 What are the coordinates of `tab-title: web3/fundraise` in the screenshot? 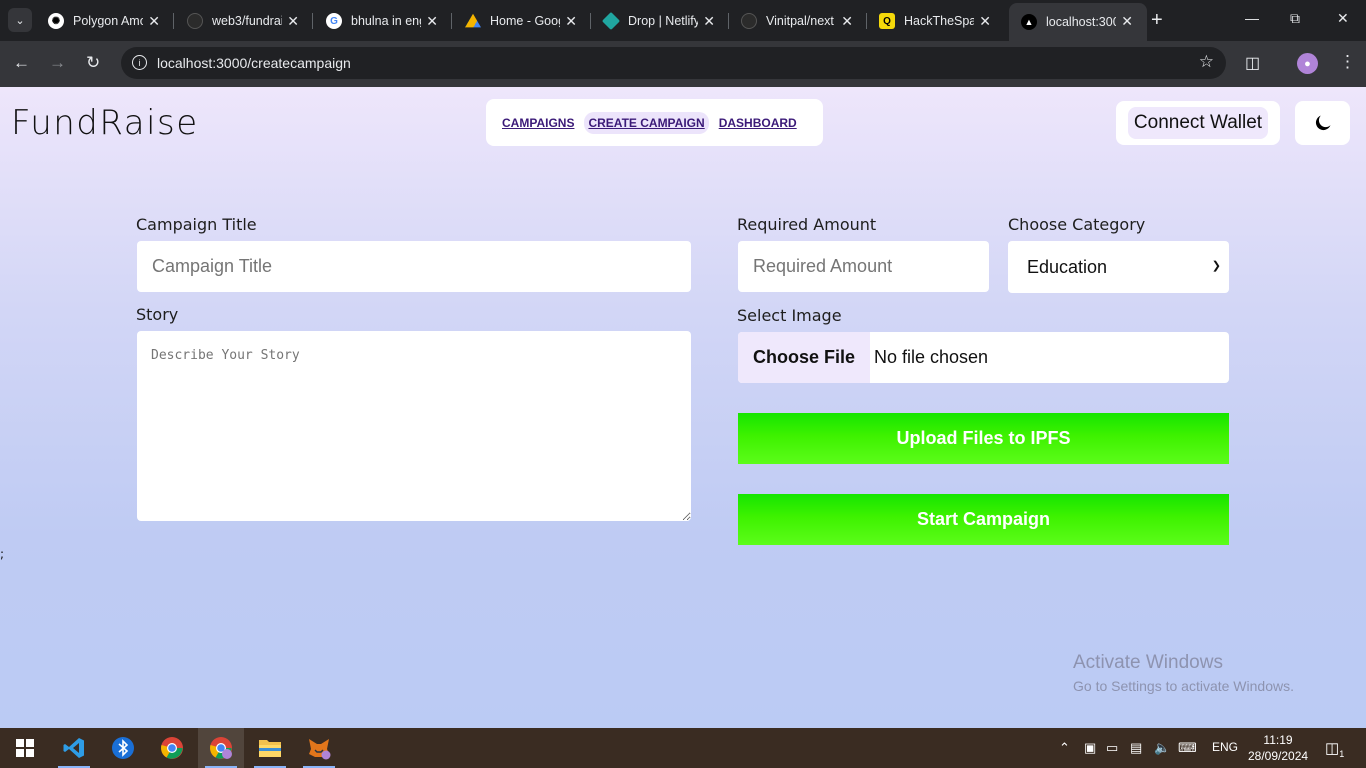 It's located at (247, 21).